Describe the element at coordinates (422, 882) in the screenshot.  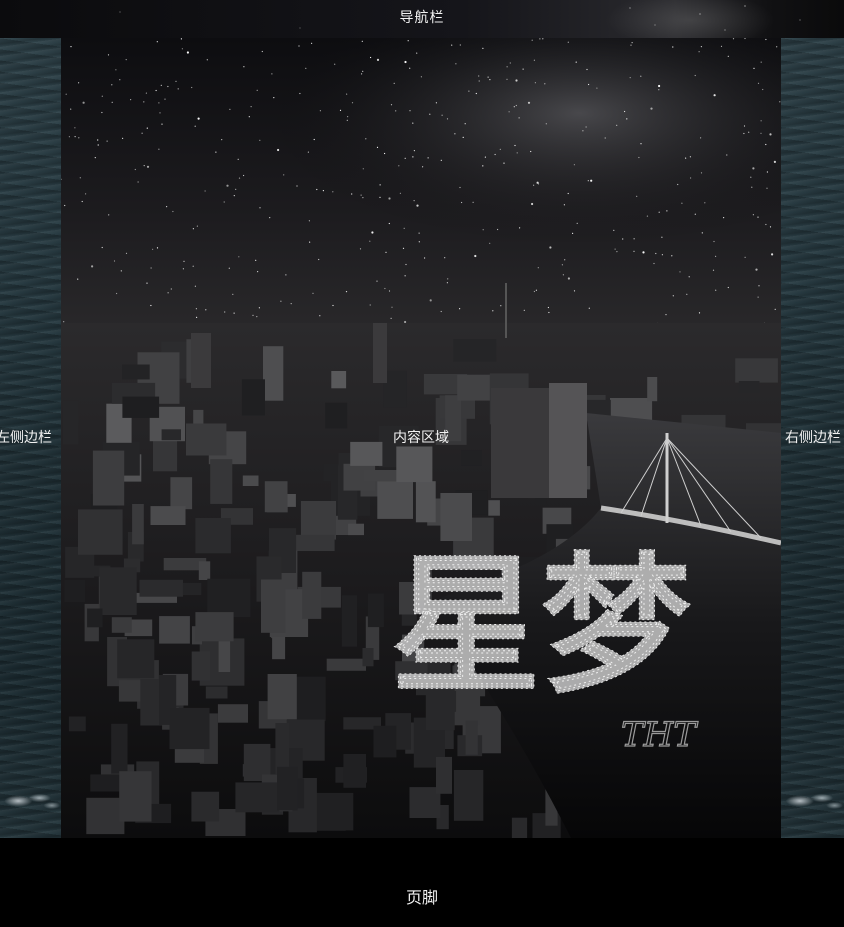
I see `footer: 页脚` at that location.